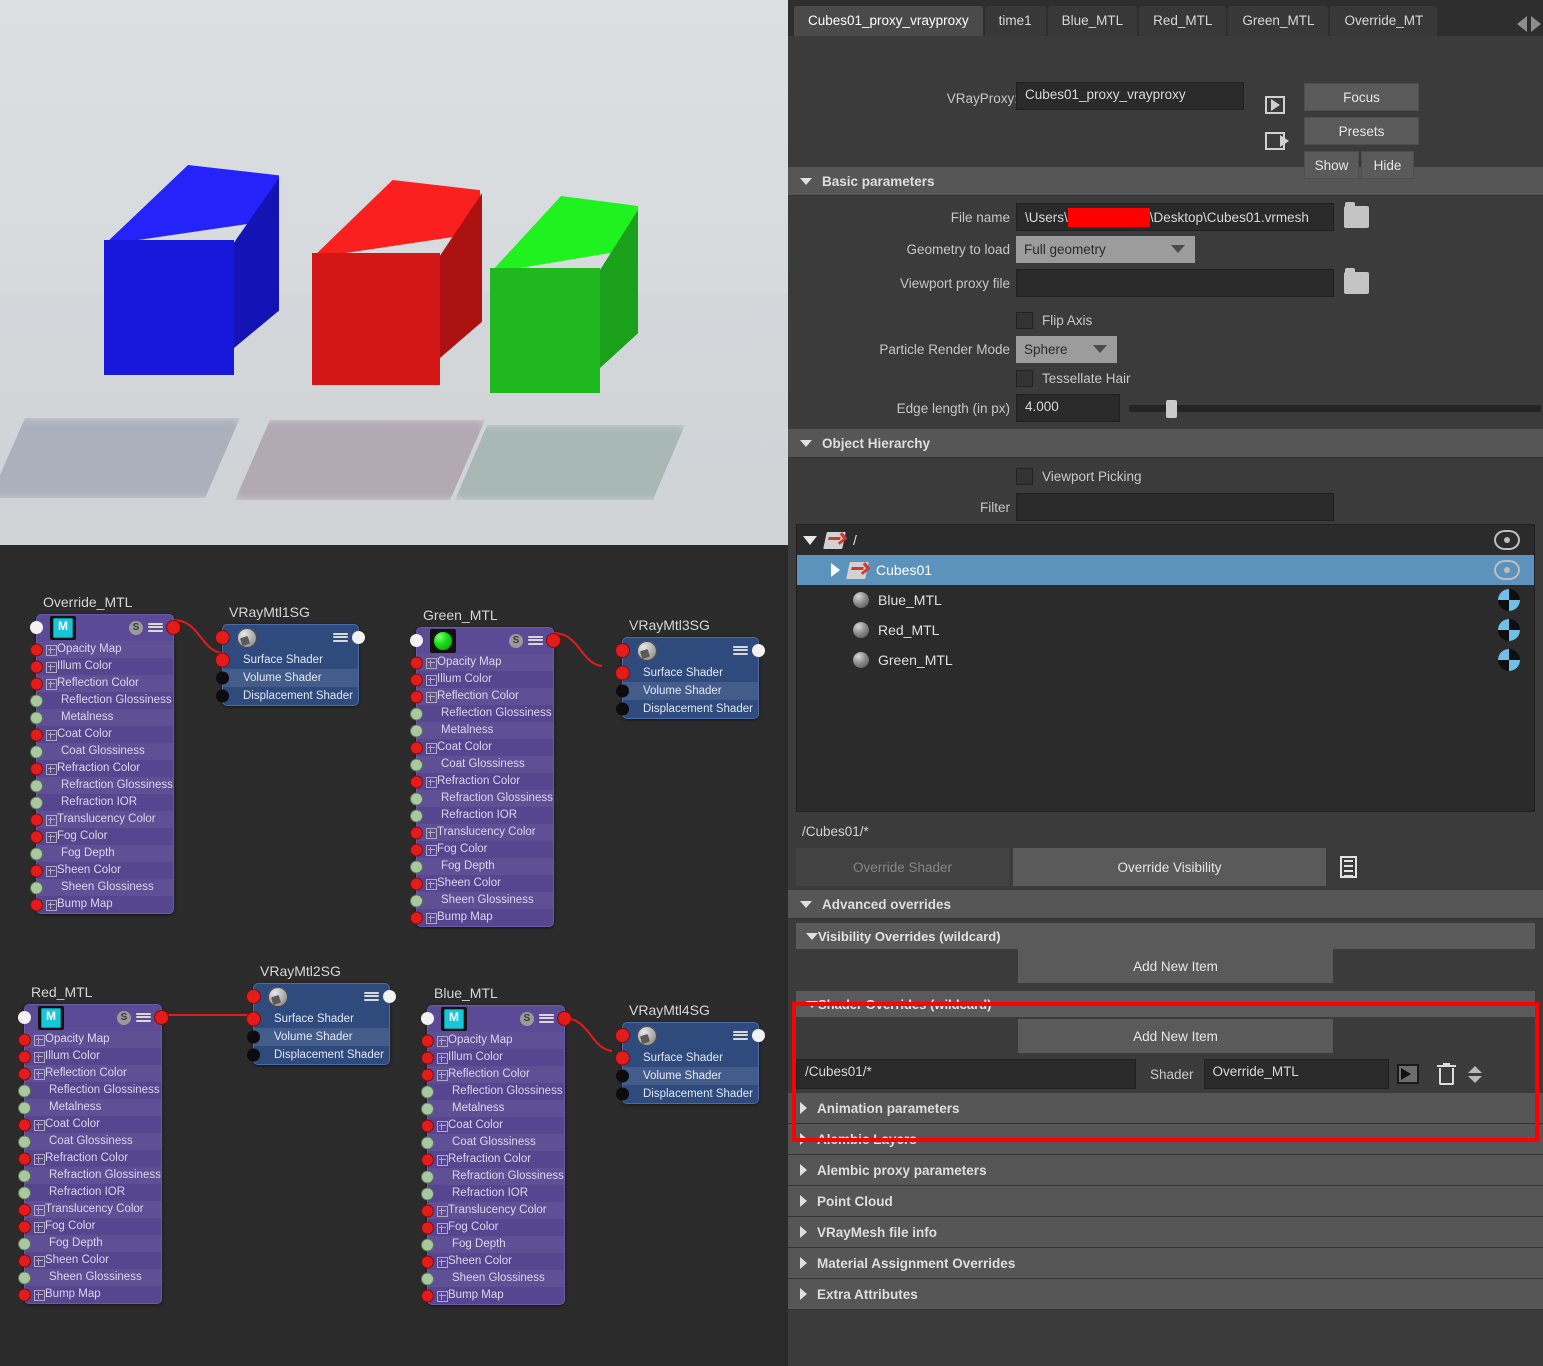 The width and height of the screenshot is (1543, 1366). I want to click on section-basic-parameters: Basic parameters, so click(1165, 181).